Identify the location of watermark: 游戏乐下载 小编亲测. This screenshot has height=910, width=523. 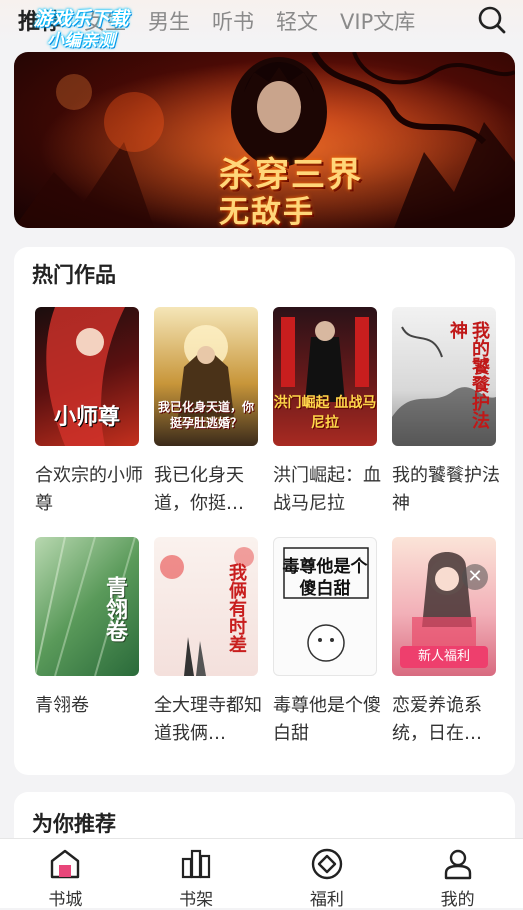
(81, 30).